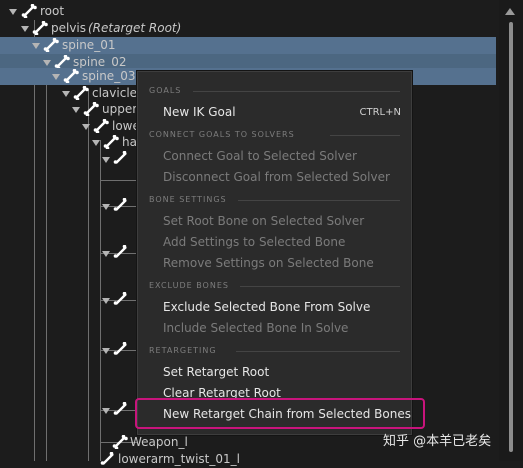 Image resolution: width=523 pixels, height=468 pixels. What do you see at coordinates (109, 76) in the screenshot?
I see `bone-label: spine_03` at bounding box center [109, 76].